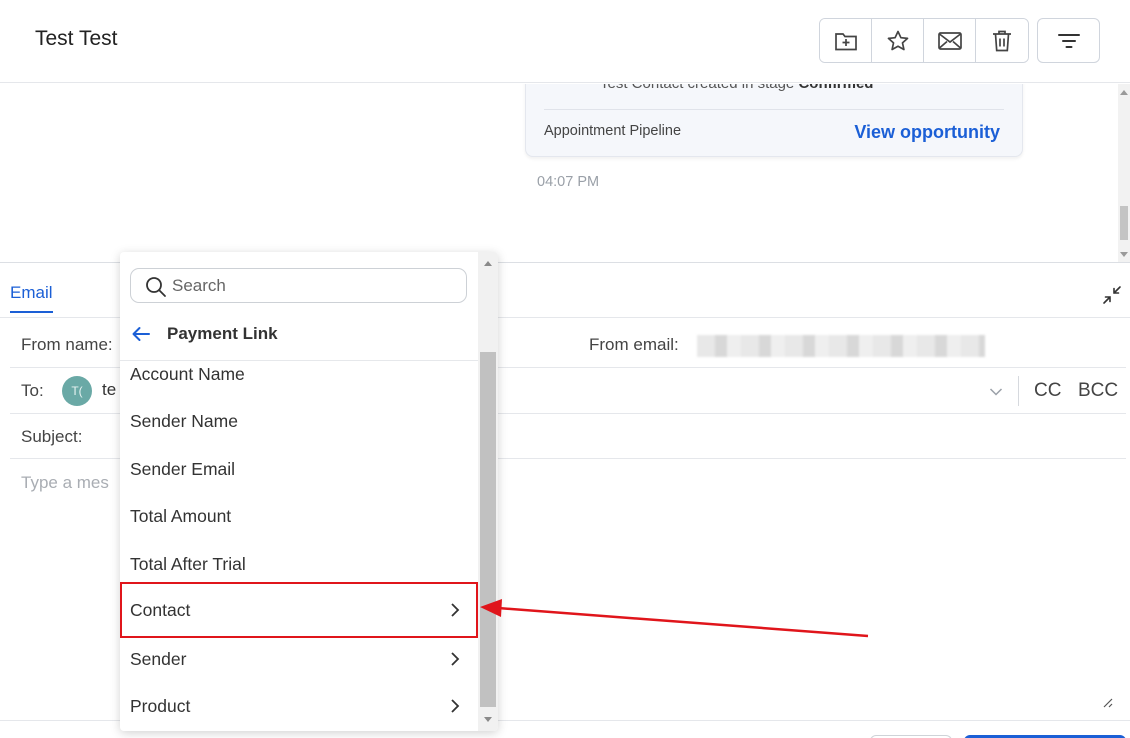  Describe the element at coordinates (299, 374) in the screenshot. I see `menu-item-account-name: Account Name` at that location.